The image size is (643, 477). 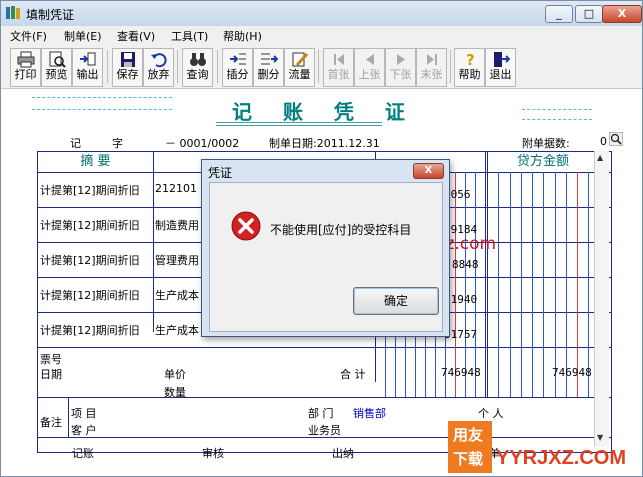 What do you see at coordinates (542, 161) in the screenshot?
I see `col-credit-header: 贷方金额` at bounding box center [542, 161].